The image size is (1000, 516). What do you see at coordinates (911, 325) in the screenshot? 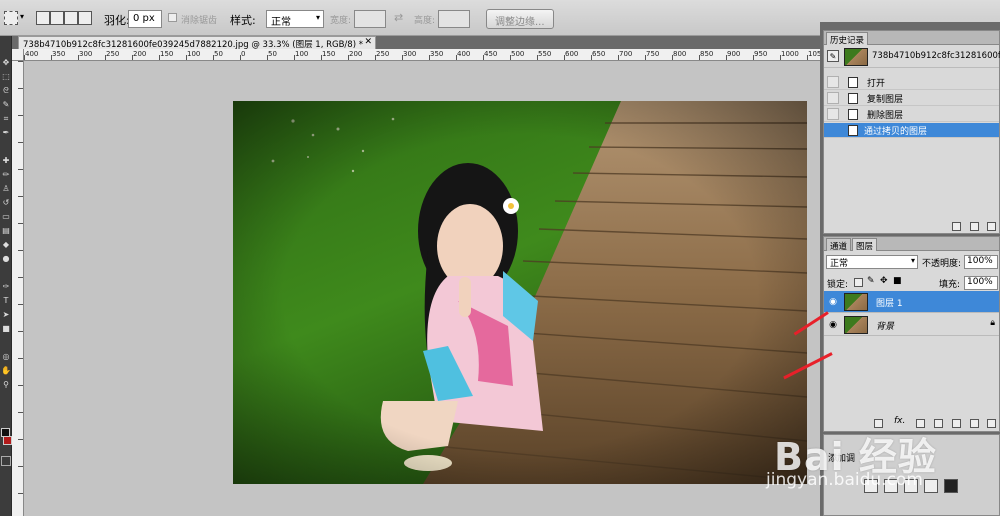
I see `layer-row-background: ◉ 背景 🔒︎` at bounding box center [911, 325].